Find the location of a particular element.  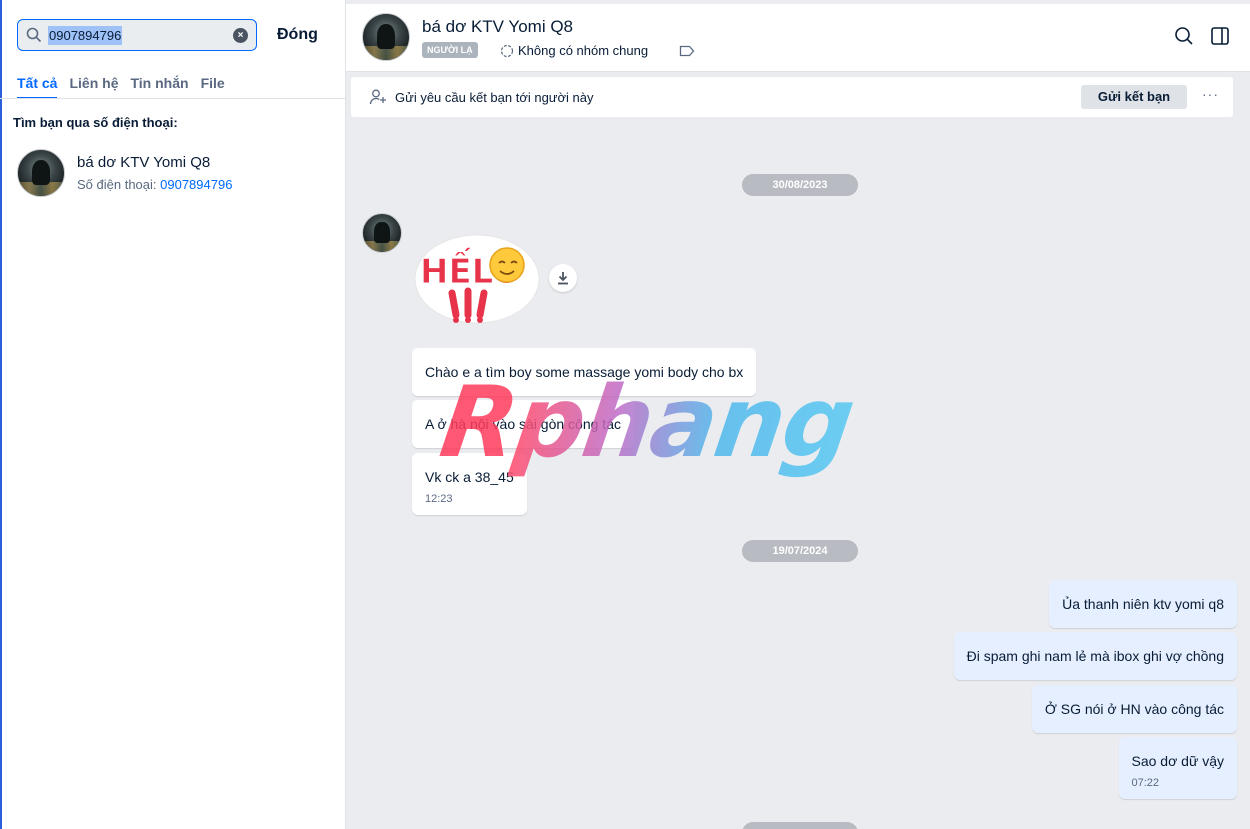

outgoing-message: Ủa thanh niên ktv yomi q8 is located at coordinates (1143, 604).